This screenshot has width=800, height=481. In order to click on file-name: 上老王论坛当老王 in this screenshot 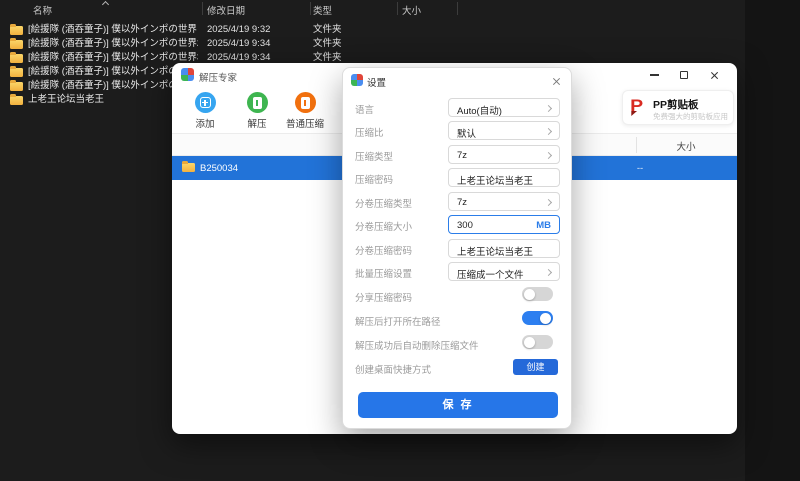, I will do `click(66, 99)`.